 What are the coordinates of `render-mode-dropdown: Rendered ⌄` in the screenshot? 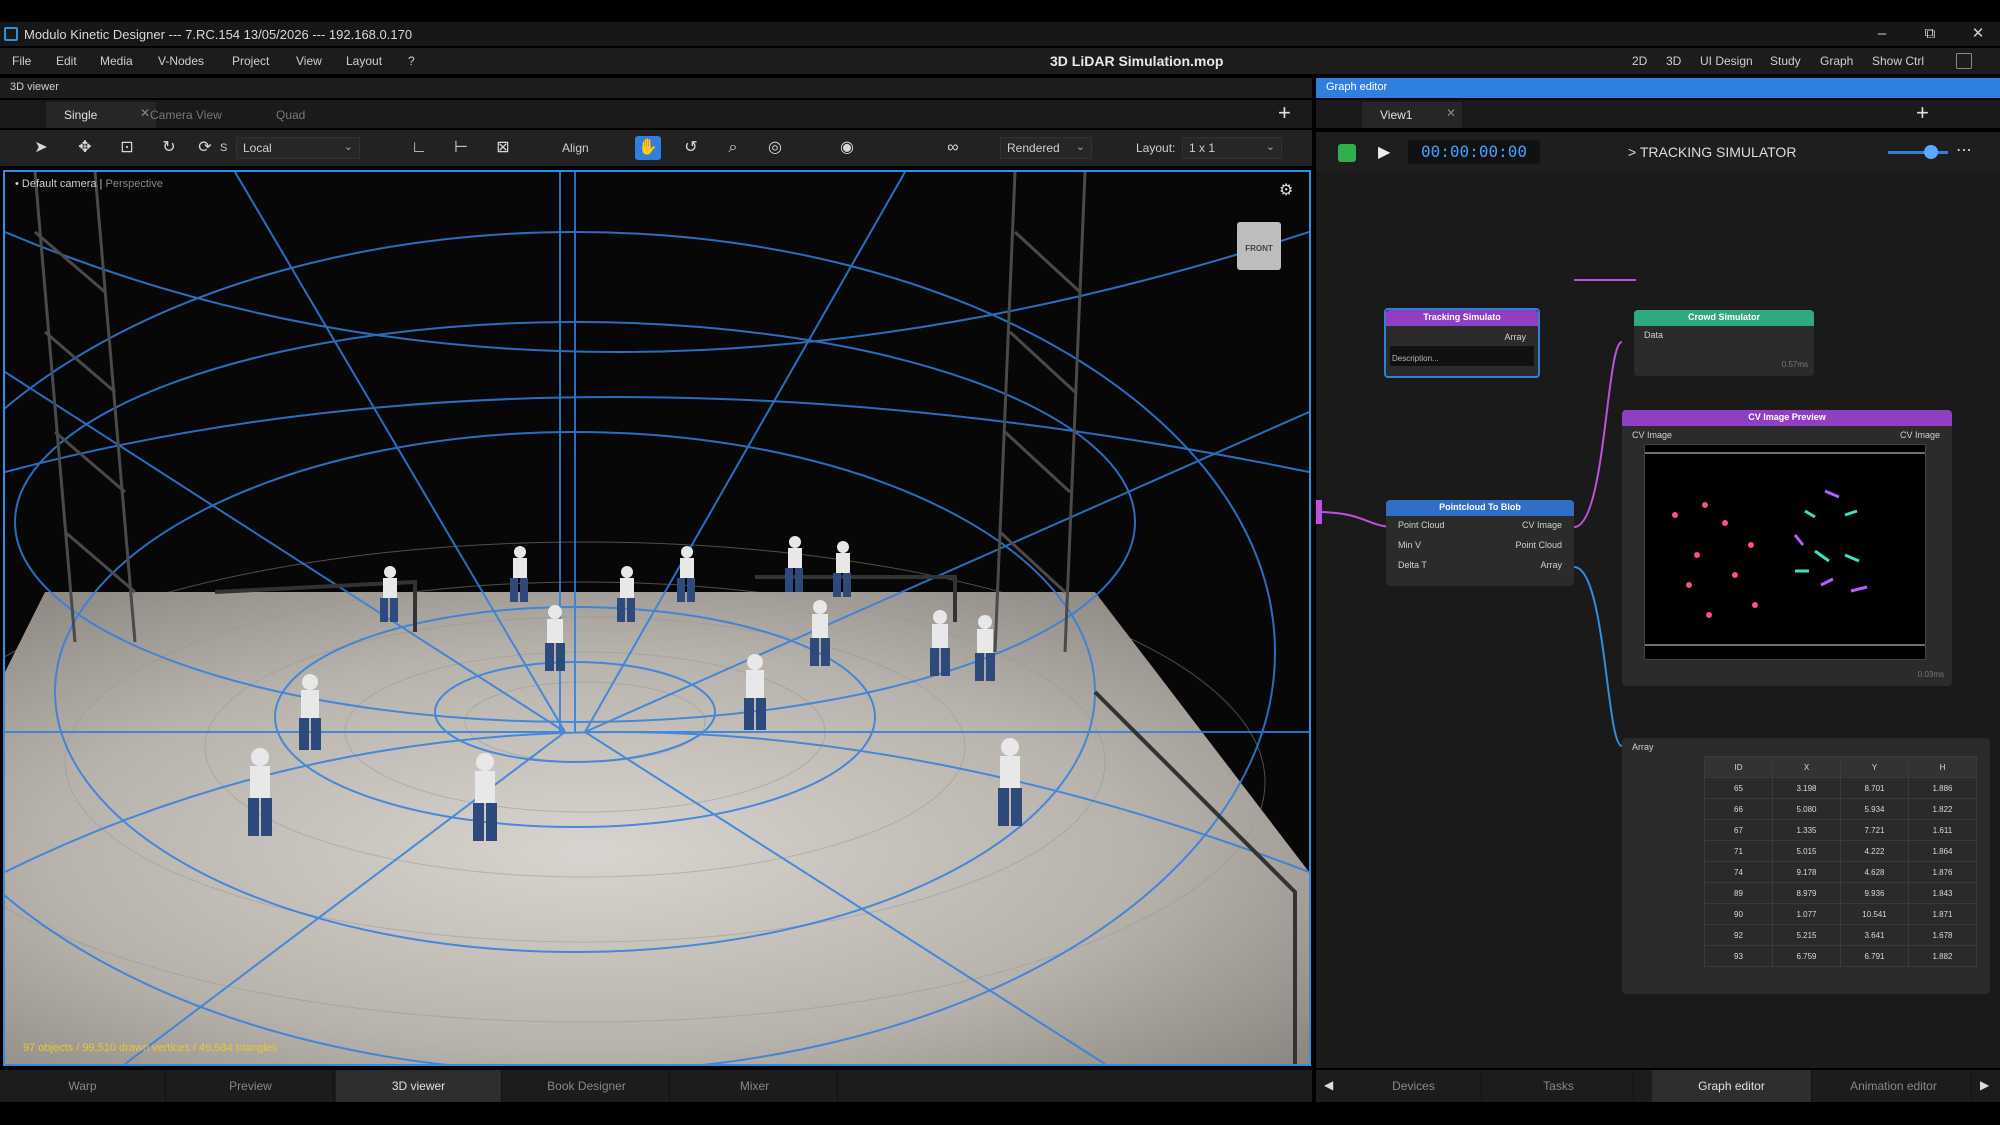 It's located at (1046, 148).